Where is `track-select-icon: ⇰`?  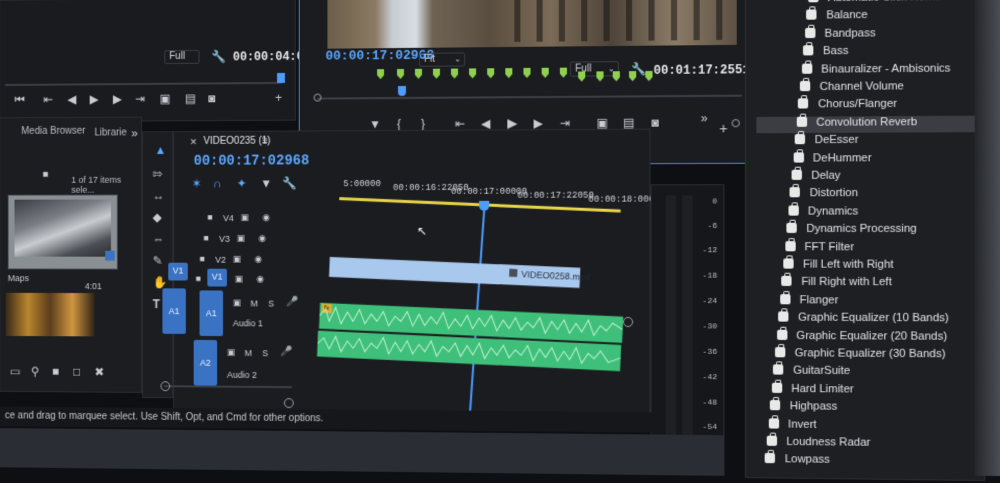 track-select-icon: ⇰ is located at coordinates (158, 174).